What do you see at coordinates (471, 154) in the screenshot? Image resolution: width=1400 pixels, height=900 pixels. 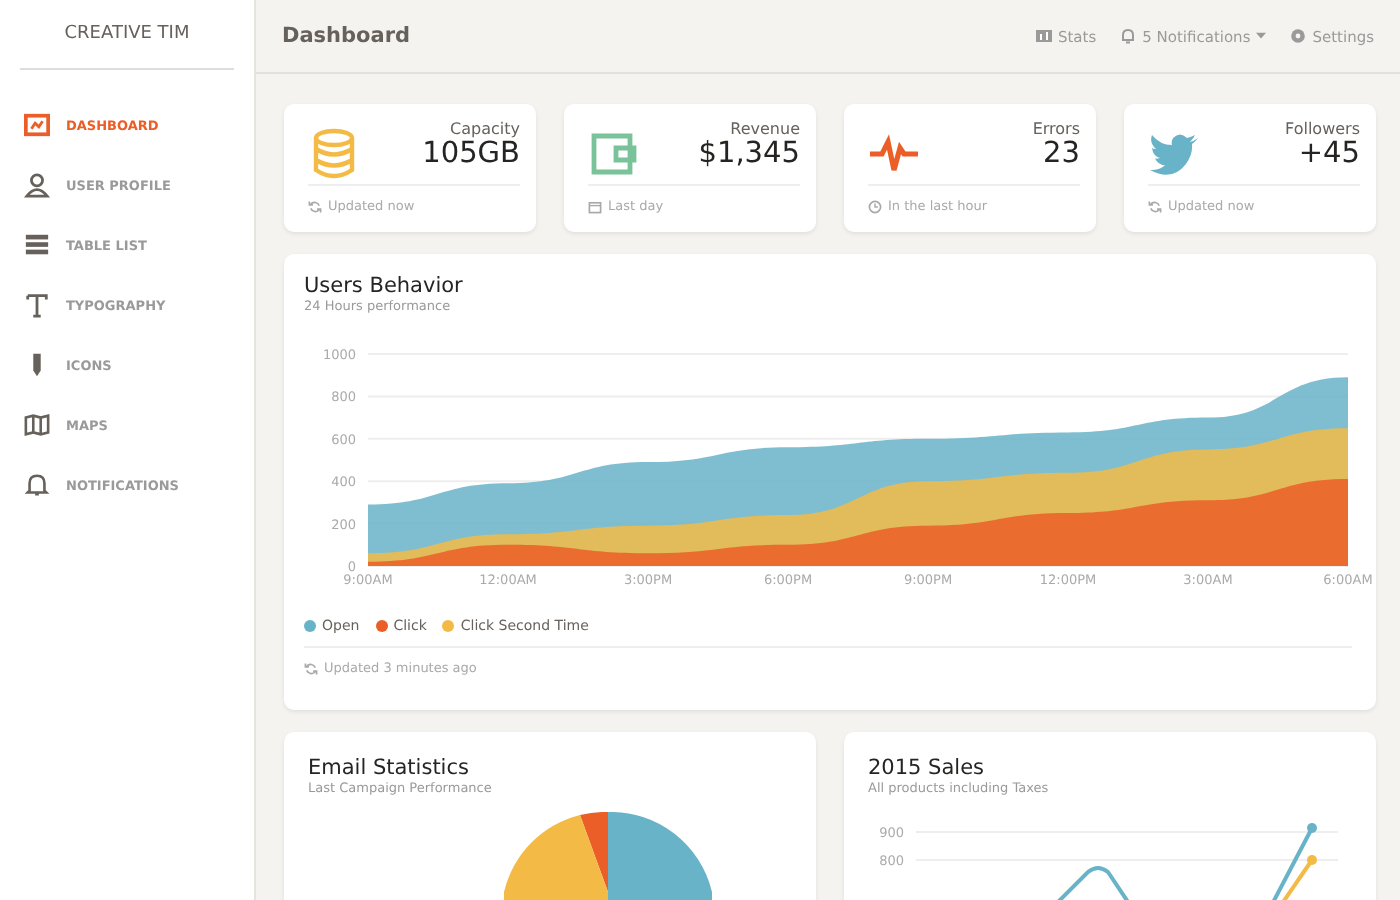 I see `stat-value: 105GB` at bounding box center [471, 154].